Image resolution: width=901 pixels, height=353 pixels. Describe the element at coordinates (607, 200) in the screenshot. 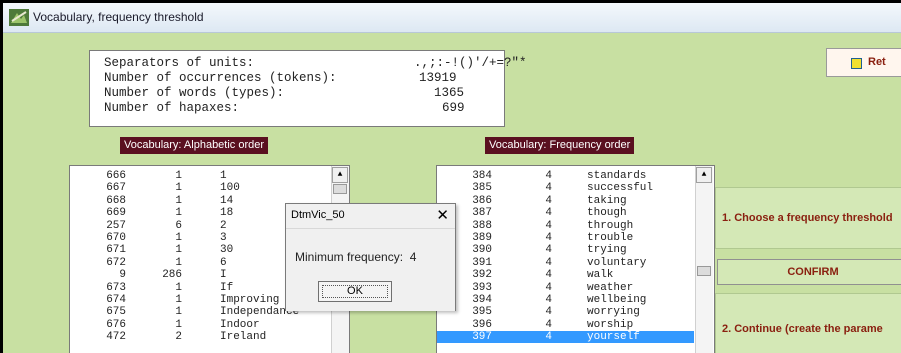

I see `word-text: taking` at that location.